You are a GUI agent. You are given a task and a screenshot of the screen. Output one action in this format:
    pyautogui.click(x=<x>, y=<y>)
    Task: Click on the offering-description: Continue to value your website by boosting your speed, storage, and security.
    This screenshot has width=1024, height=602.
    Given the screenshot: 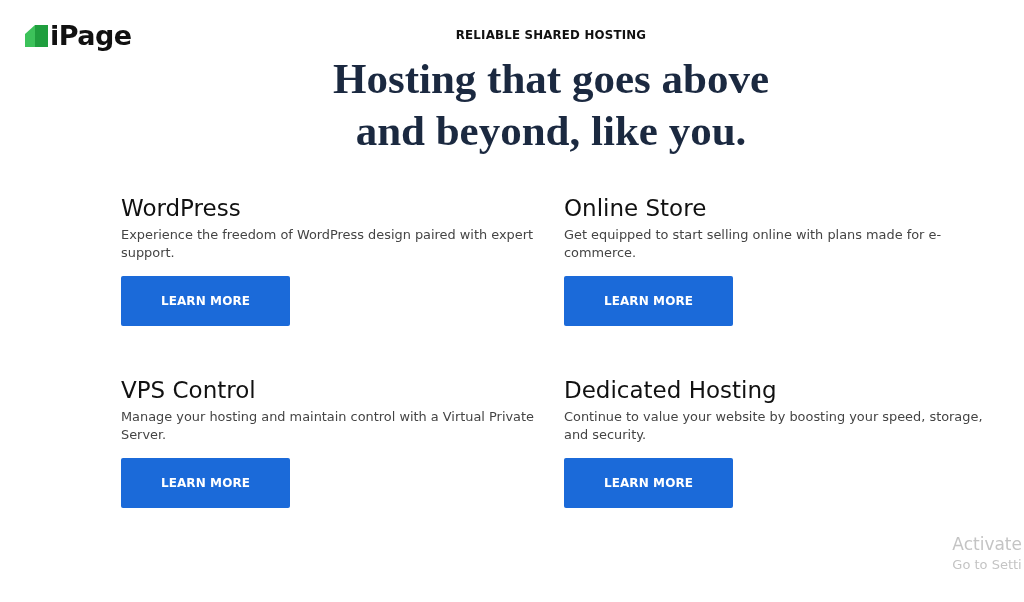 What is the action you would take?
    pyautogui.click(x=774, y=426)
    